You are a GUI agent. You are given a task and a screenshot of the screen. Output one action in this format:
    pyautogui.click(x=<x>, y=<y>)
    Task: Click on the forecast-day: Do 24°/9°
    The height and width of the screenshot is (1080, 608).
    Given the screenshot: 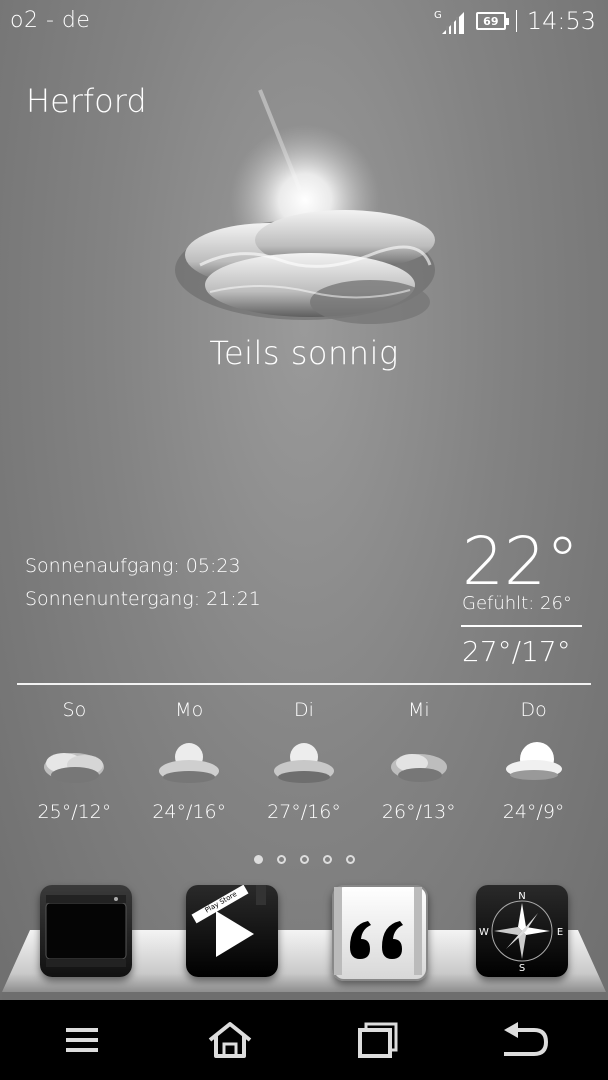 What is the action you would take?
    pyautogui.click(x=533, y=765)
    